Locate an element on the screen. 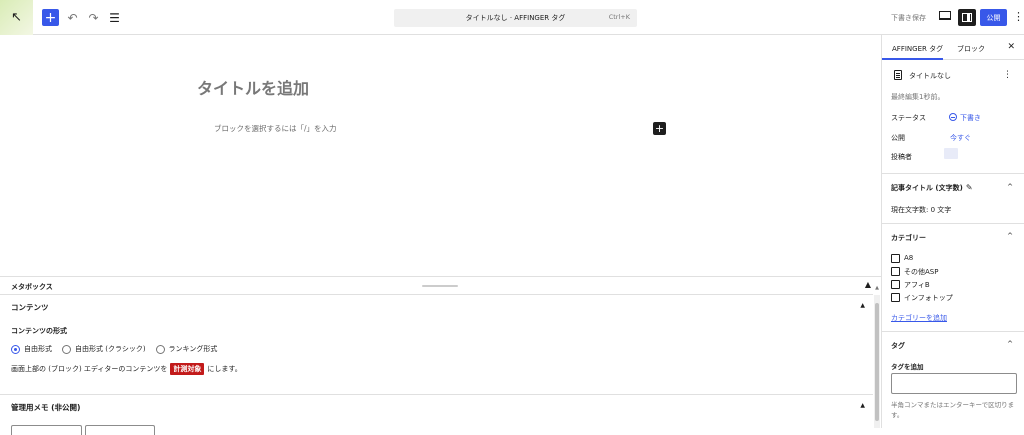 This screenshot has width=1024, height=435. block-inserter-toggle: + is located at coordinates (50, 17).